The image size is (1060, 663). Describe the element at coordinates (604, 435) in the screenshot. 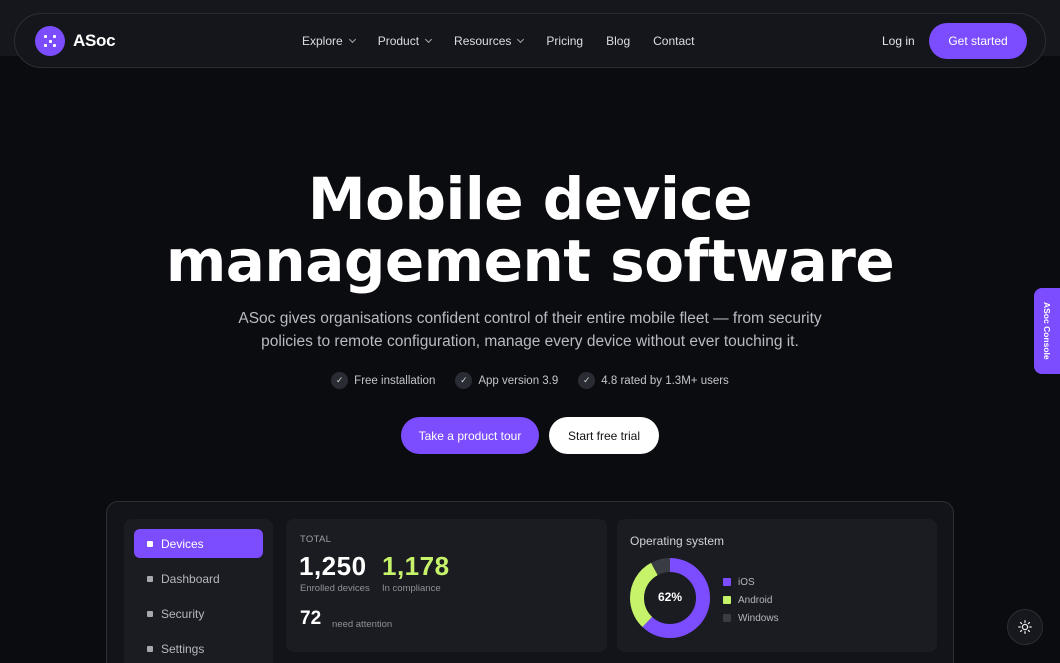

I see `free-trial-button: Start free trial` at that location.